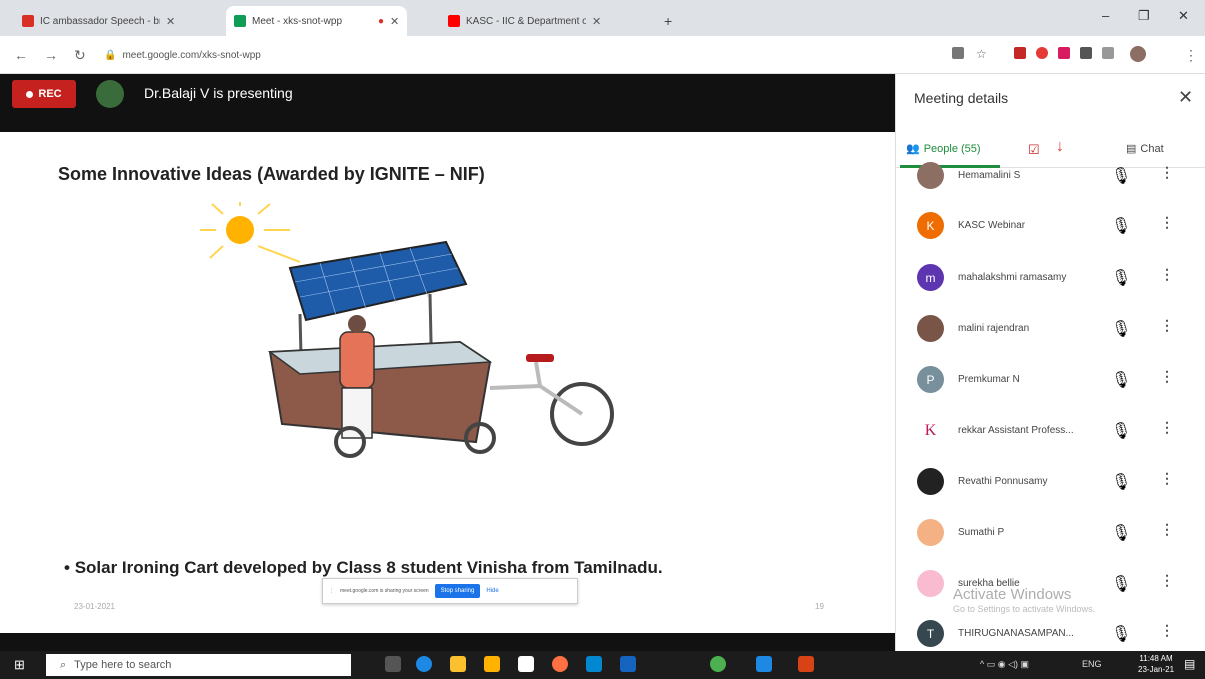 The width and height of the screenshot is (1205, 679). What do you see at coordinates (524, 21) in the screenshot?
I see `tab-kasc: KASC - IIC & Department of Bio... ✕` at bounding box center [524, 21].